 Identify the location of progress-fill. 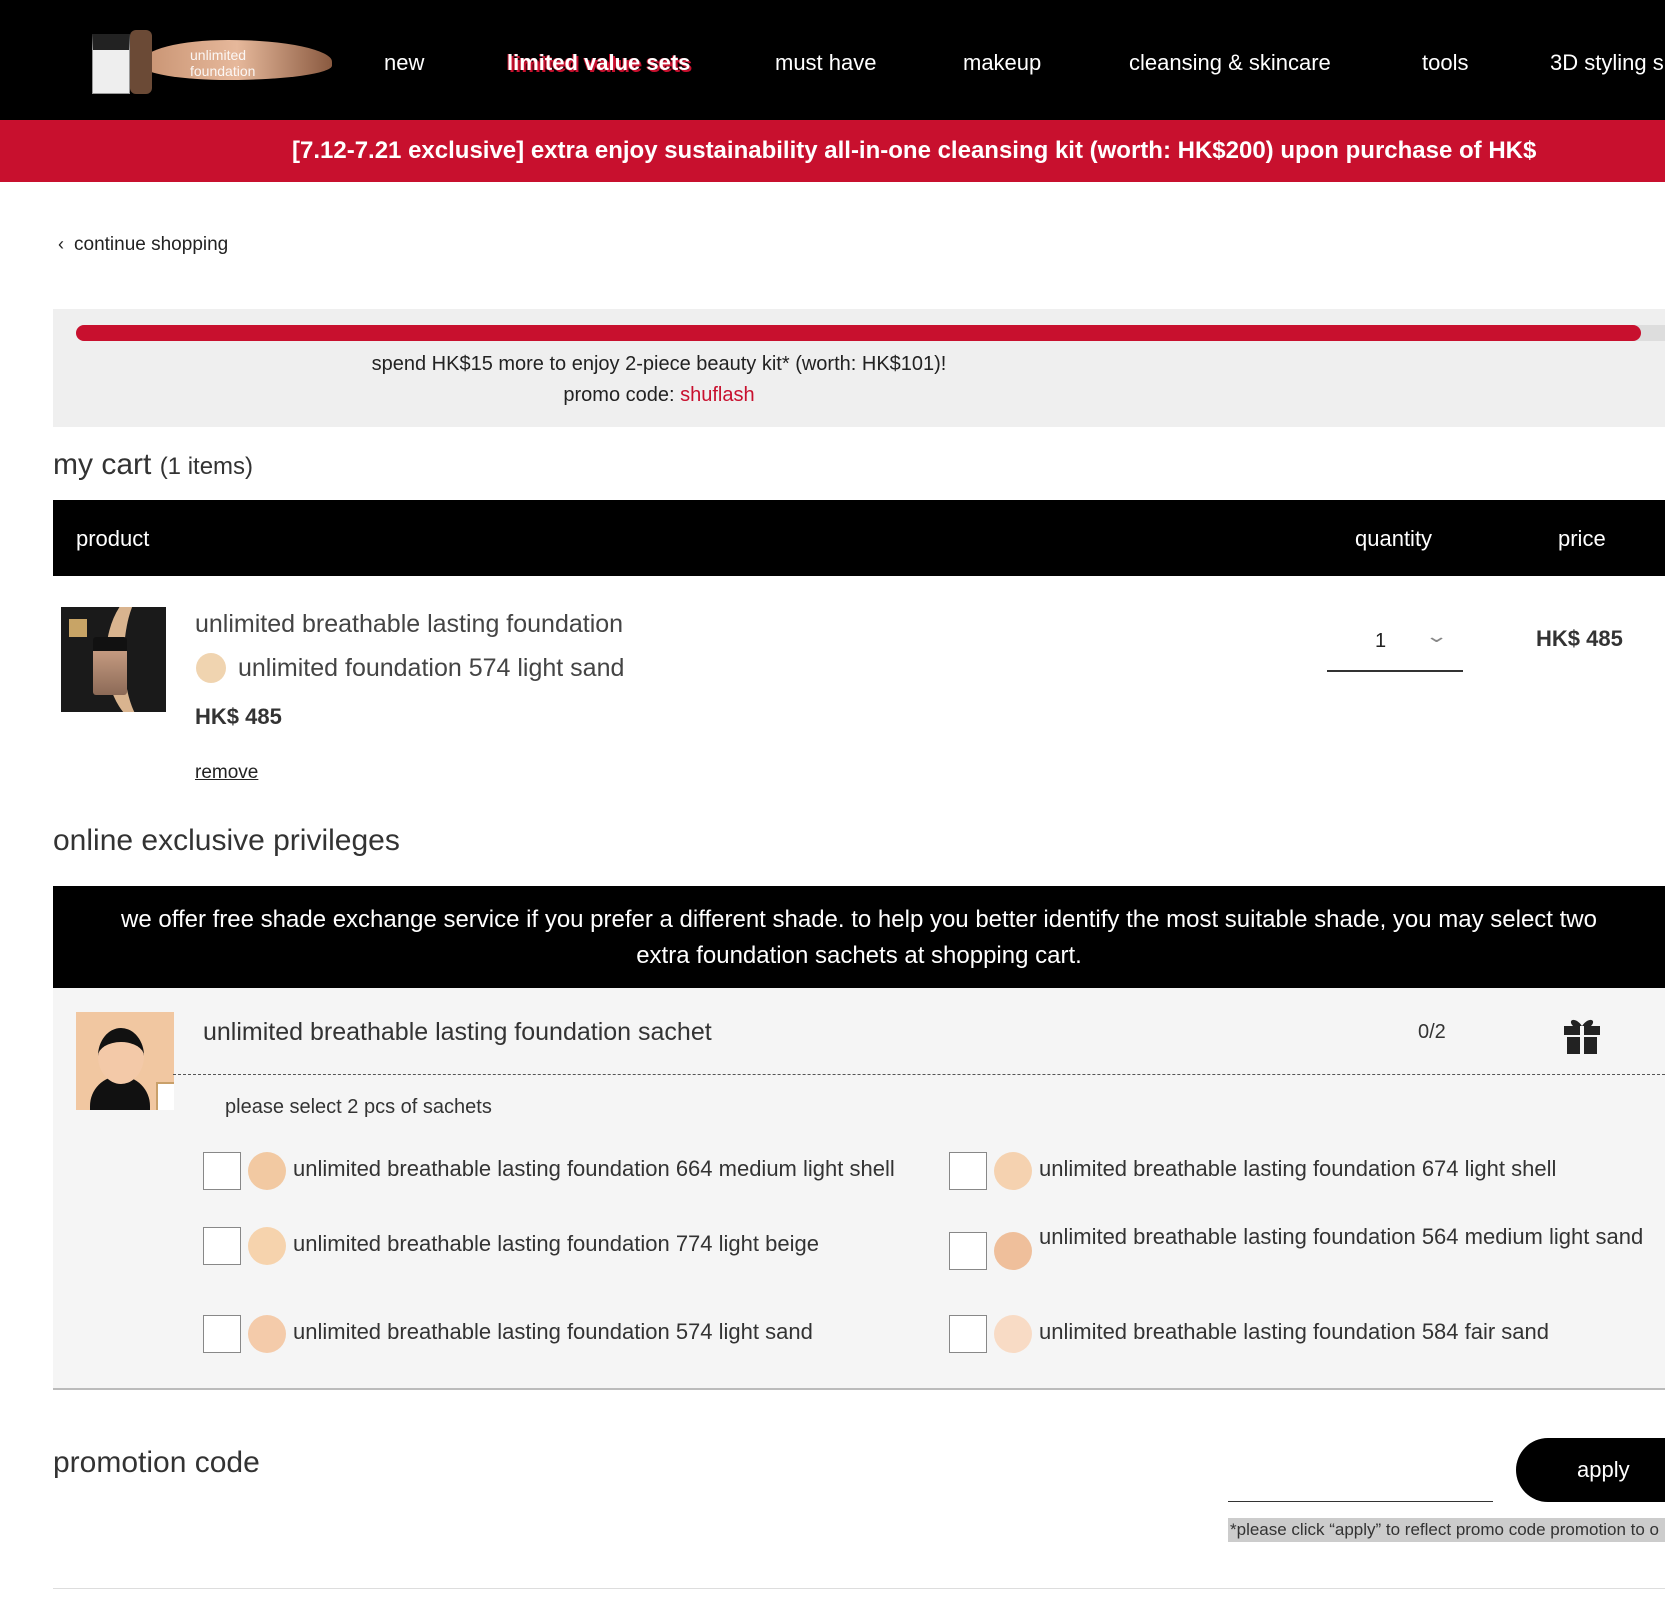
(859, 333).